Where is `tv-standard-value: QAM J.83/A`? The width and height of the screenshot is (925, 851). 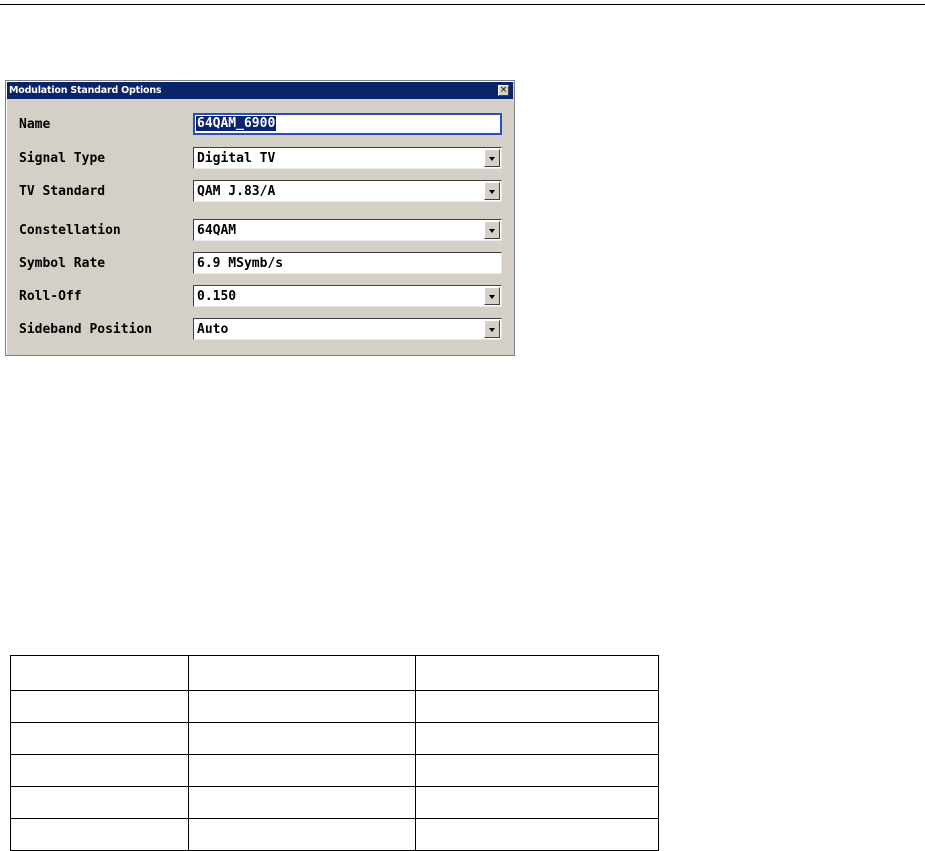
tv-standard-value: QAM J.83/A is located at coordinates (236, 191).